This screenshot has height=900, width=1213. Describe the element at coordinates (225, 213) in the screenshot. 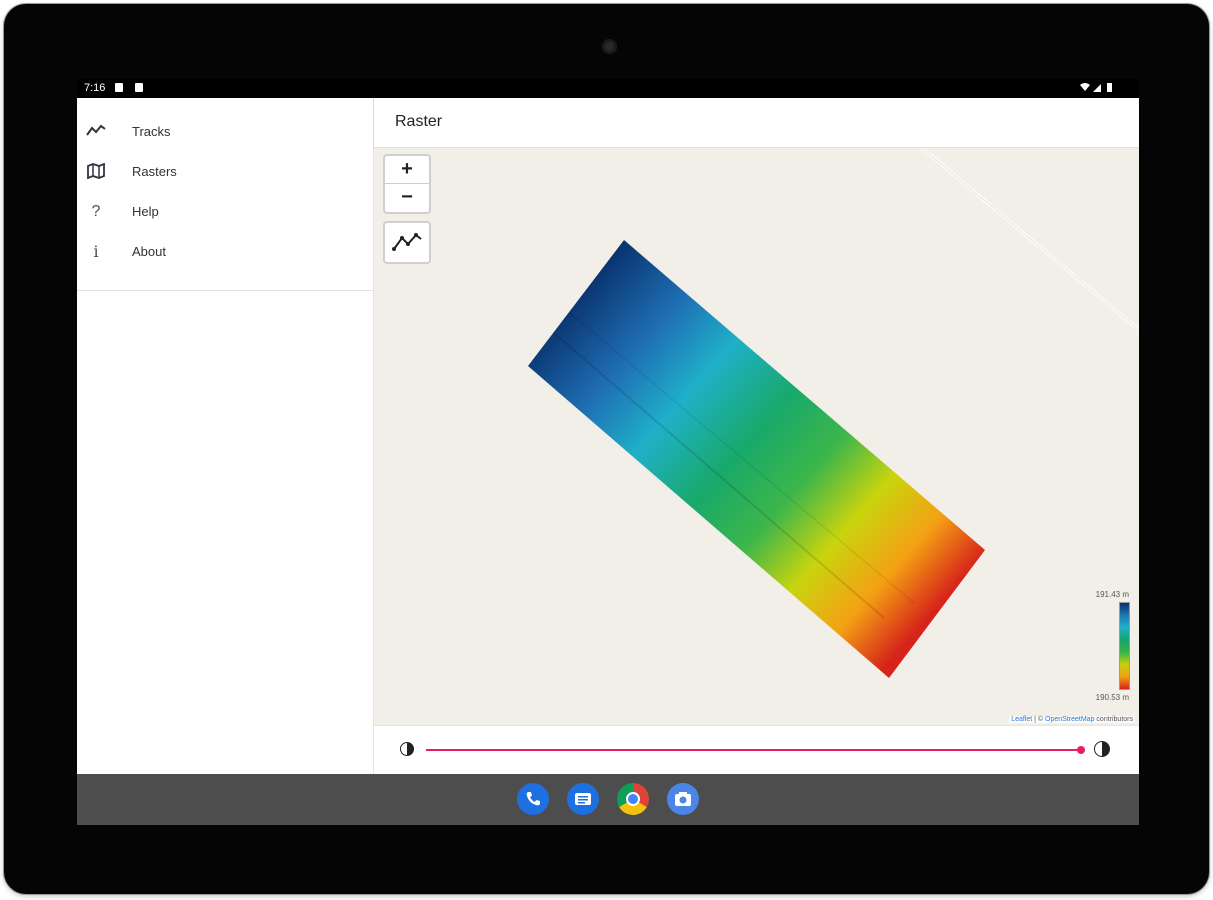

I see `nav-item-help: ? Help` at that location.